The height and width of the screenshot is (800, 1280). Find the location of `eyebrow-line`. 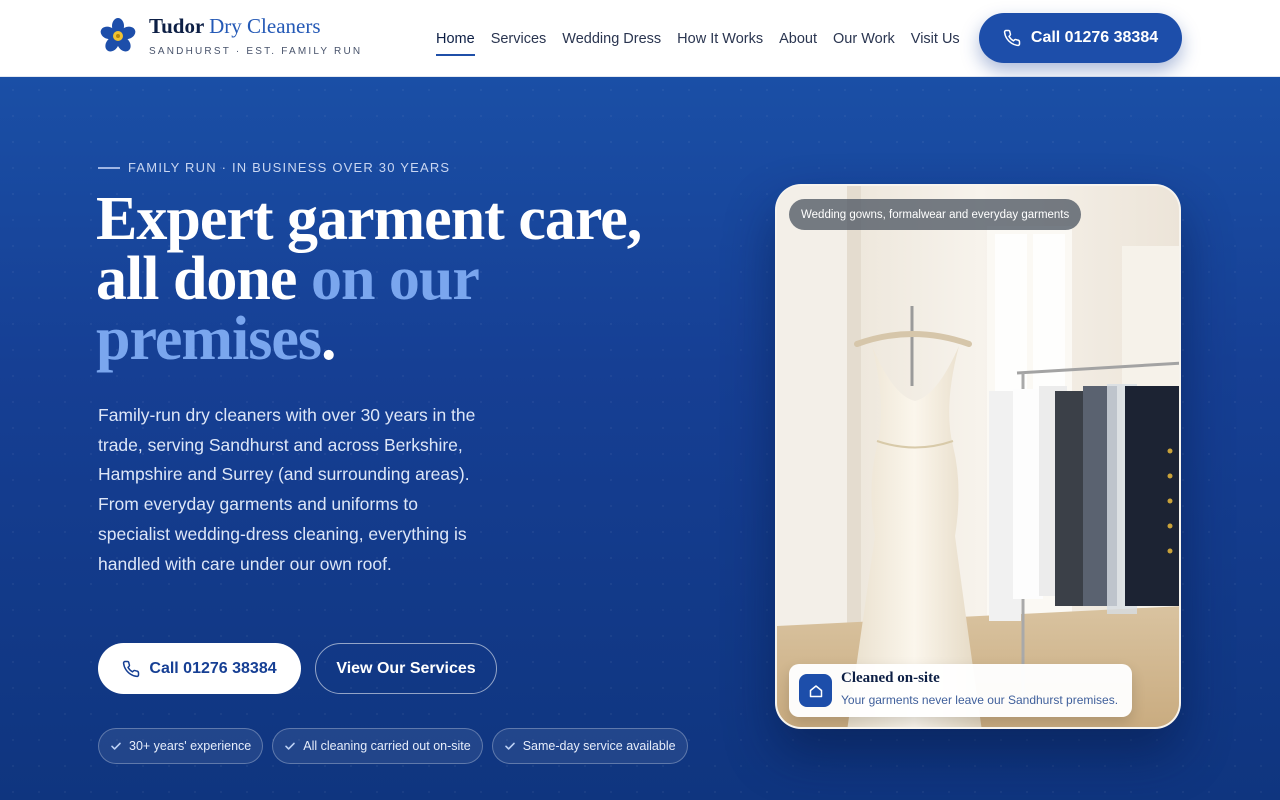

eyebrow-line is located at coordinates (109, 167).